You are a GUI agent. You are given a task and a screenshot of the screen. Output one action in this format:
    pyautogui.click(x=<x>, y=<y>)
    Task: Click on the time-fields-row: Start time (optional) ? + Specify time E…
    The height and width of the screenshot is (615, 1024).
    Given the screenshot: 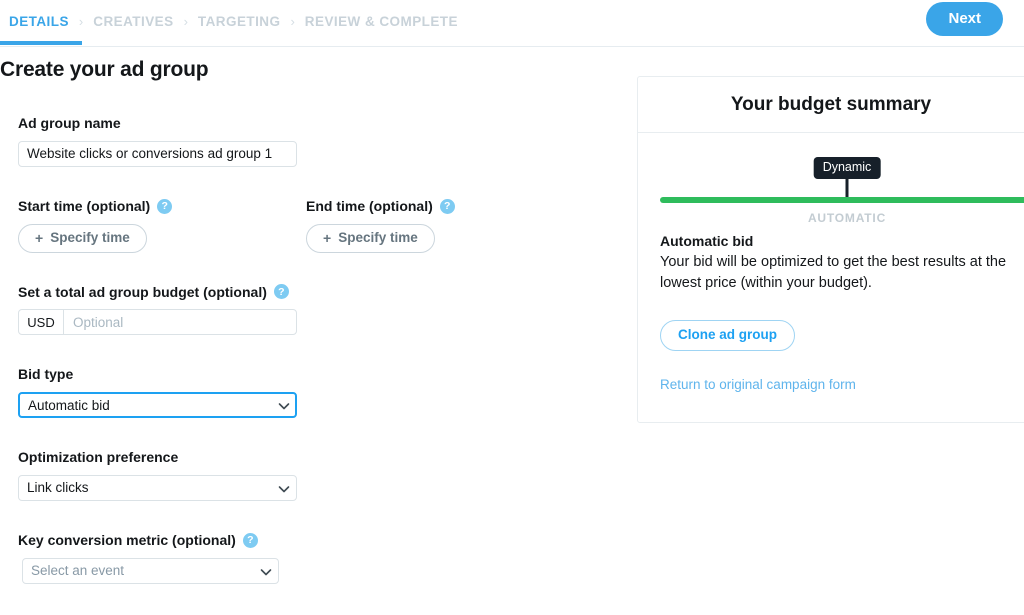 What is the action you would take?
    pyautogui.click(x=253, y=225)
    